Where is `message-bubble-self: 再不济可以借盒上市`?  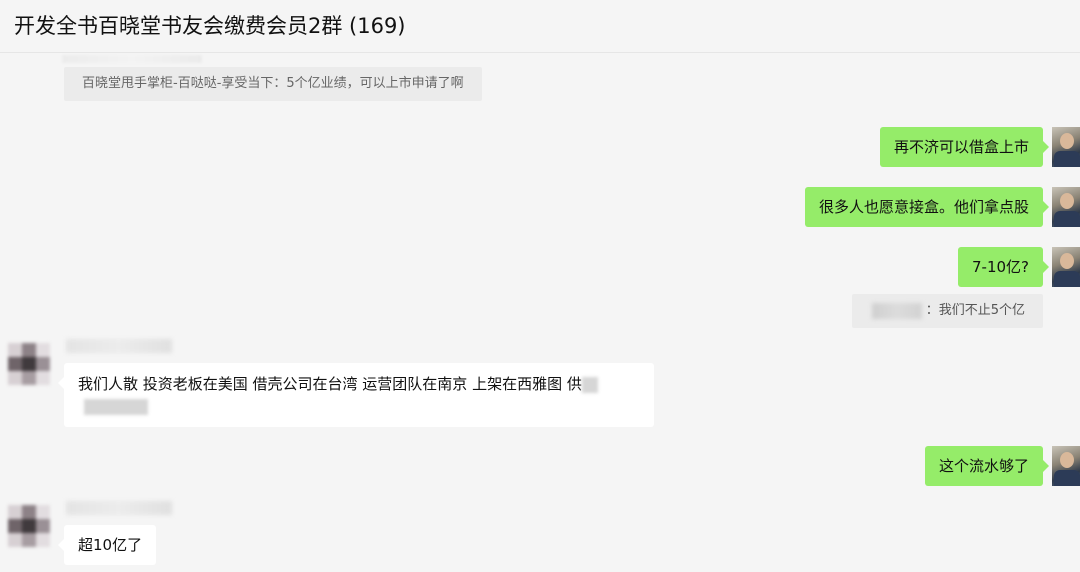 message-bubble-self: 再不济可以借盒上市 is located at coordinates (964, 147).